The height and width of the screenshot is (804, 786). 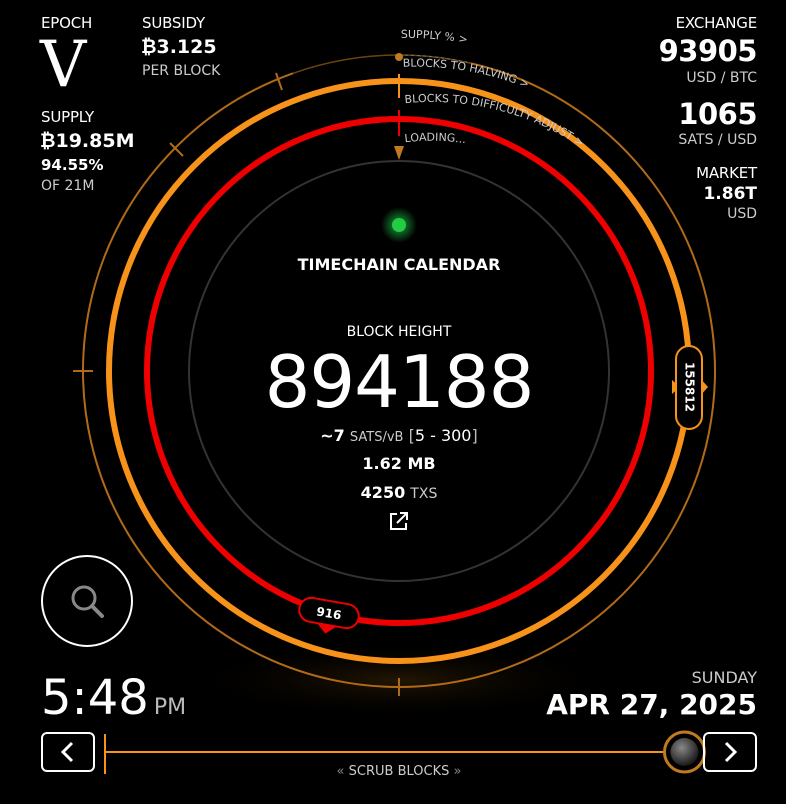 I want to click on calendar-title: TIMECHAIN CALENDAR, so click(x=399, y=264).